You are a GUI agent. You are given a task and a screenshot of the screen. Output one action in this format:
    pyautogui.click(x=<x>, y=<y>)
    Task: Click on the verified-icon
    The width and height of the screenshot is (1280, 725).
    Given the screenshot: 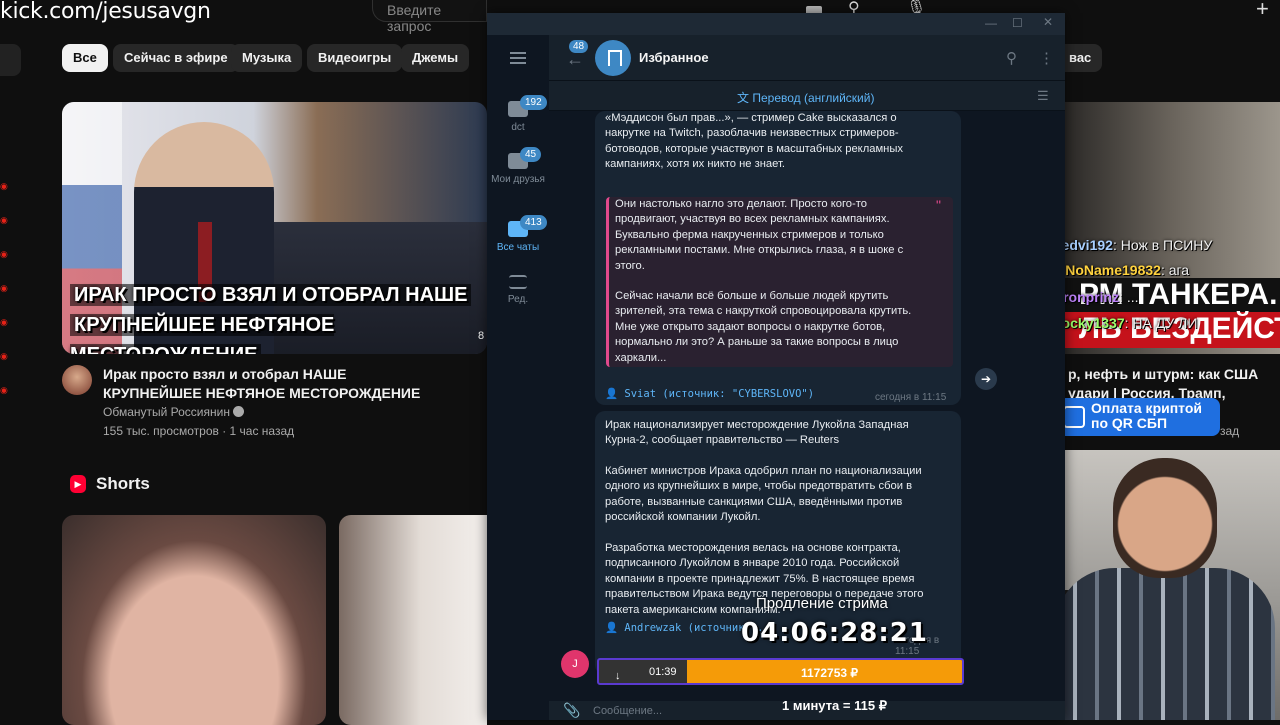 What is the action you would take?
    pyautogui.click(x=239, y=411)
    